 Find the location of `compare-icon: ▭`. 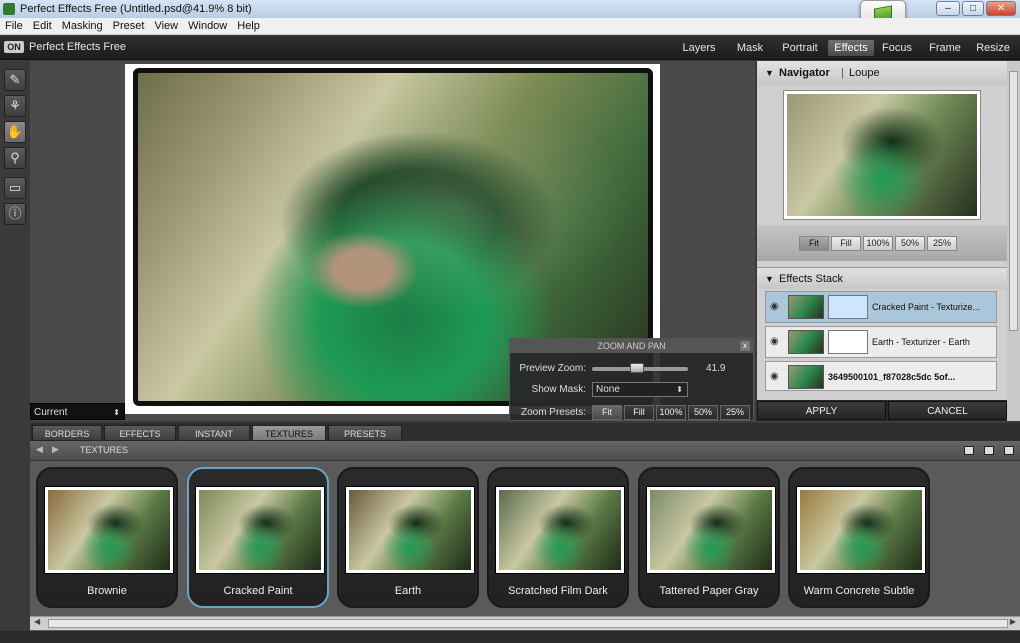

compare-icon: ▭ is located at coordinates (15, 188).